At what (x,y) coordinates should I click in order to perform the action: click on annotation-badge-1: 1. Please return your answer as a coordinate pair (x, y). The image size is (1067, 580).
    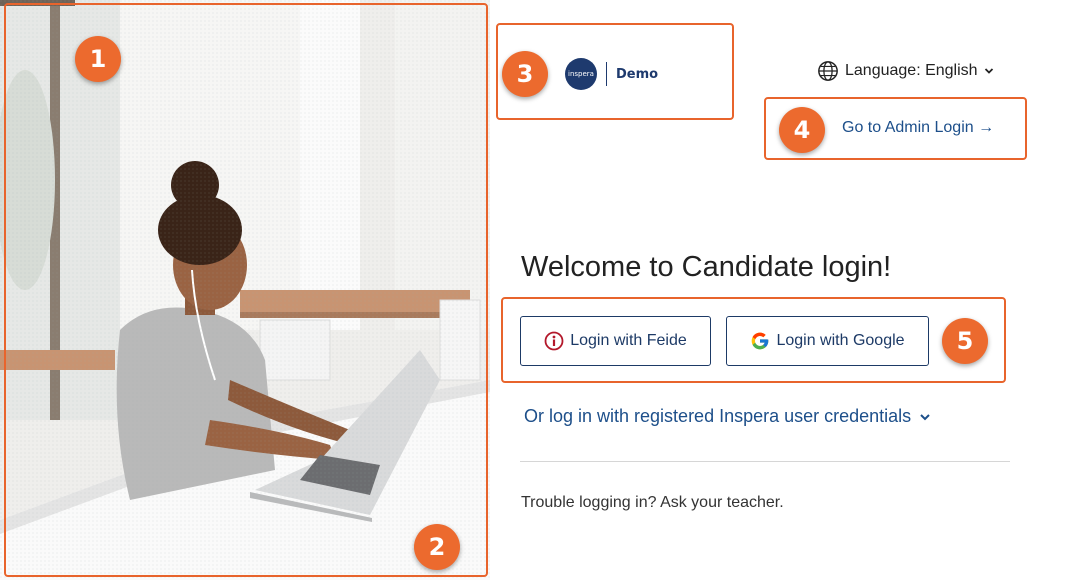
    Looking at the image, I should click on (98, 59).